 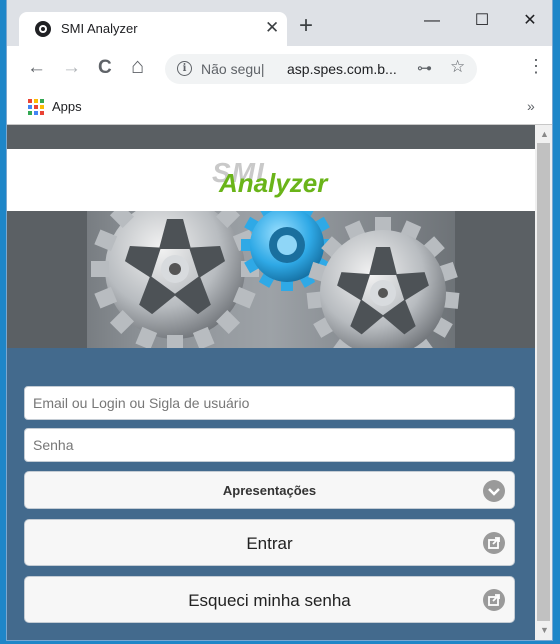 I want to click on silver-gear-left-icon, so click(x=175, y=269).